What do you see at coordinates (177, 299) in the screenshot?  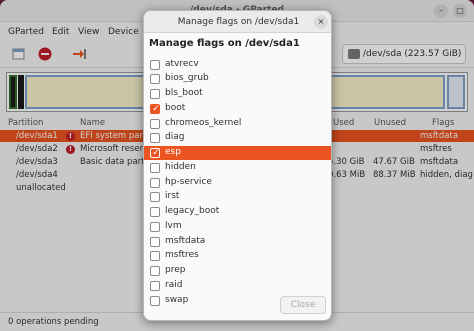 I see `flag-label: swap` at bounding box center [177, 299].